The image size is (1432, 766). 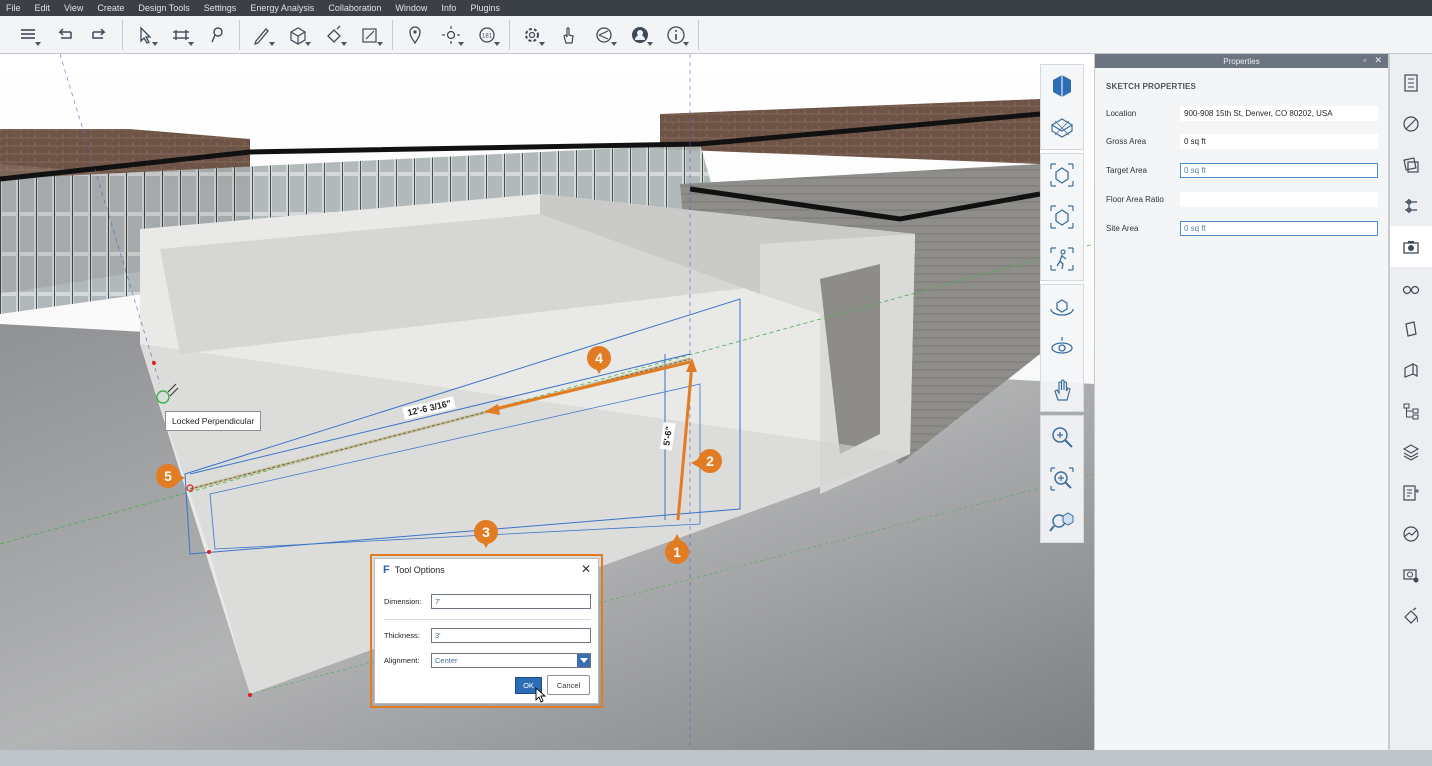 What do you see at coordinates (604, 35) in the screenshot?
I see `share-icon` at bounding box center [604, 35].